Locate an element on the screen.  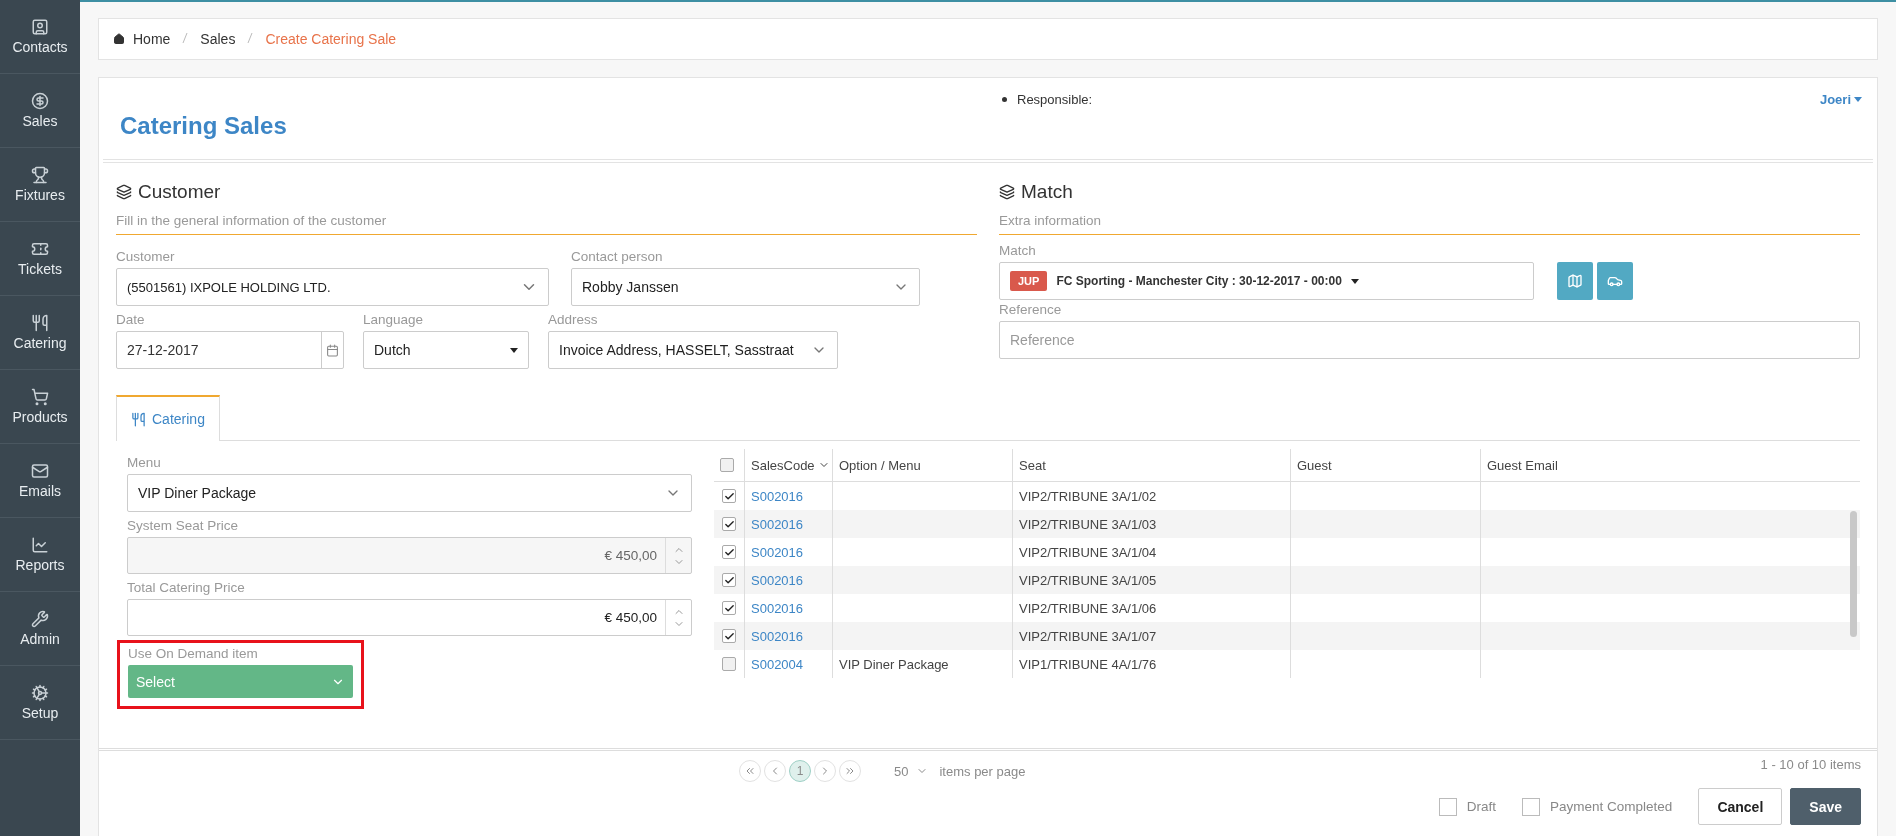
field-label: Address is located at coordinates (573, 319).